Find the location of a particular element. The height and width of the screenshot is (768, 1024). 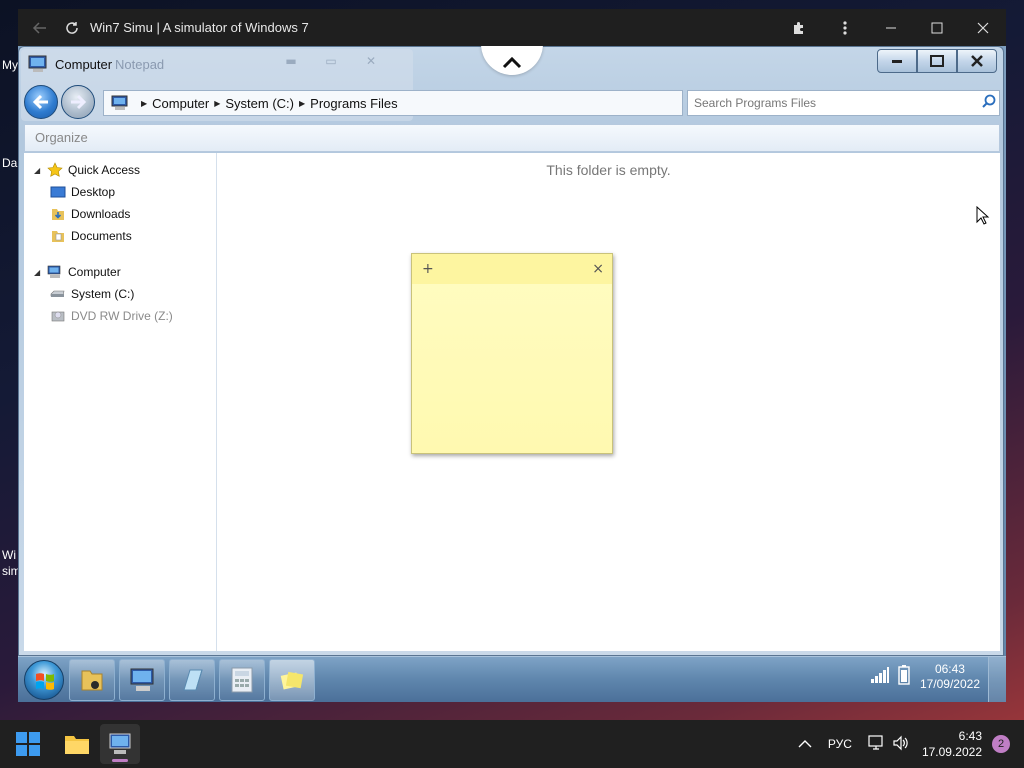

host-system-tray: РУС 6:43 17.09.2022 2 is located at coordinates (911, 744).